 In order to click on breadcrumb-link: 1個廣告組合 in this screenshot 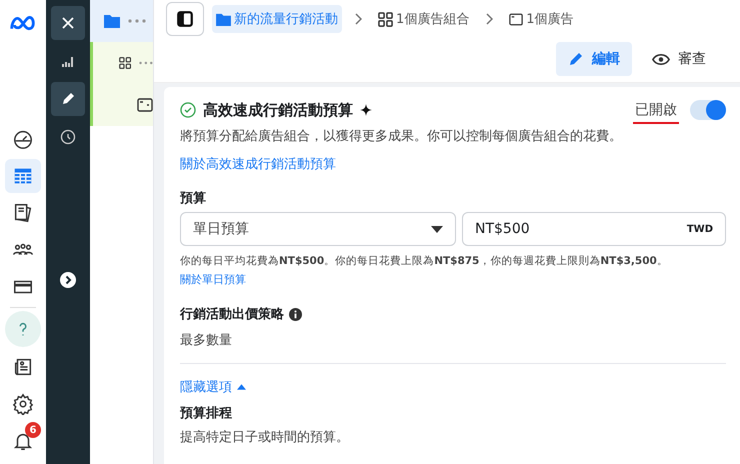, I will do `click(424, 19)`.